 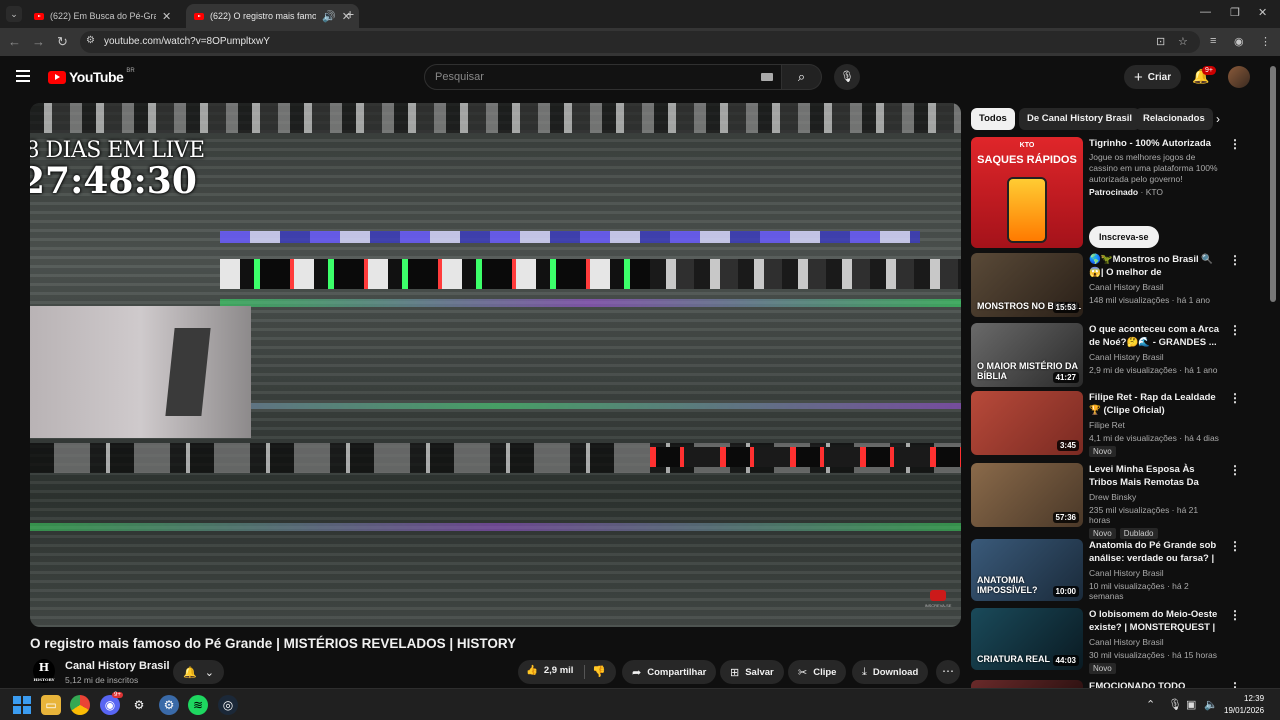 I want to click on search-input: Pesquisar, so click(x=603, y=77).